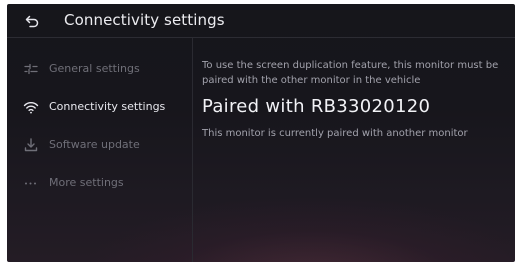 The width and height of the screenshot is (522, 268). Describe the element at coordinates (107, 106) in the screenshot. I see `sidebar-item-label: Connectivity settings` at that location.